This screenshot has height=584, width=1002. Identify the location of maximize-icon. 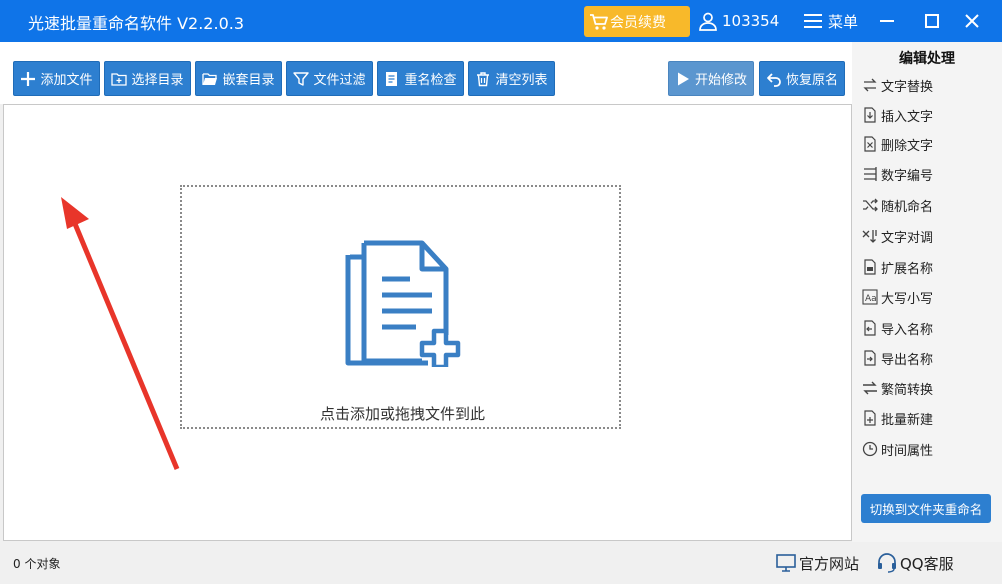
(932, 21).